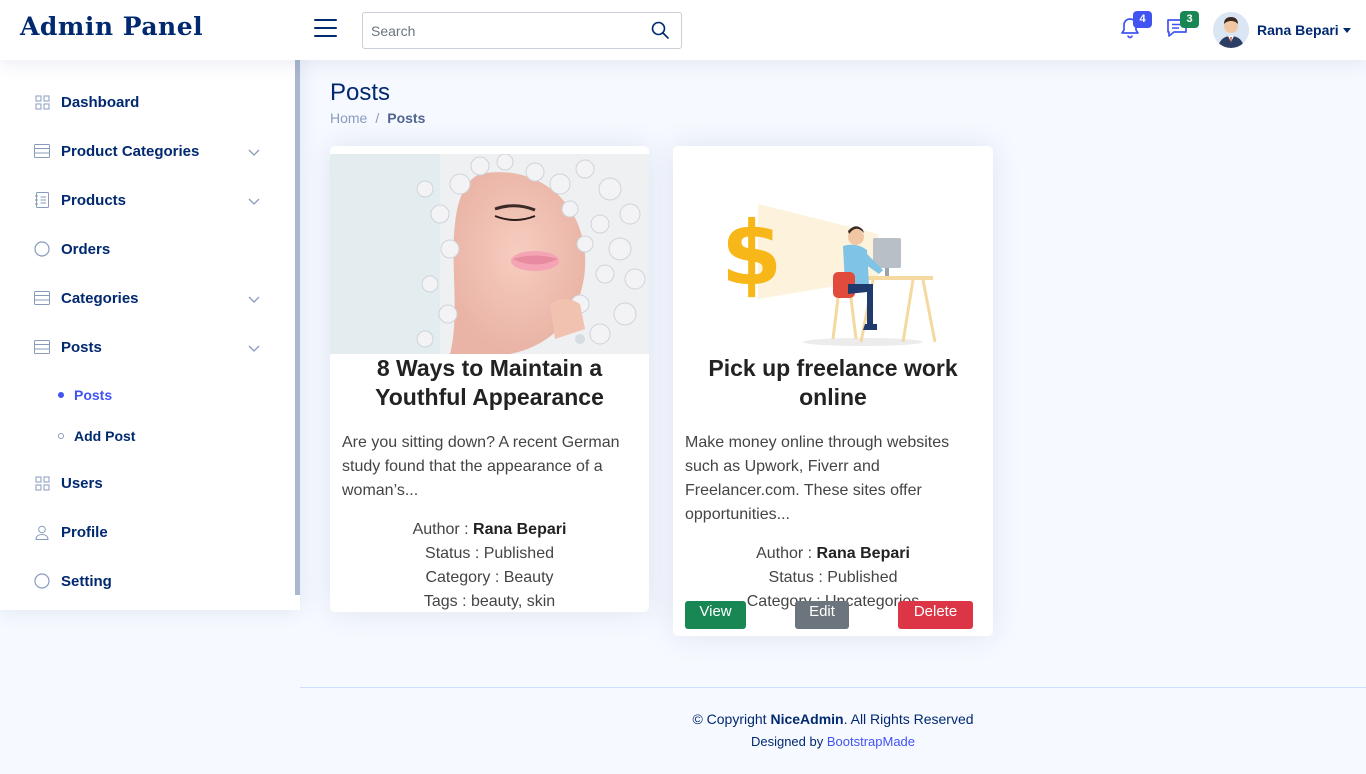 This screenshot has height=774, width=1366. What do you see at coordinates (1142, 19) in the screenshot?
I see `notifications-badge: 4` at bounding box center [1142, 19].